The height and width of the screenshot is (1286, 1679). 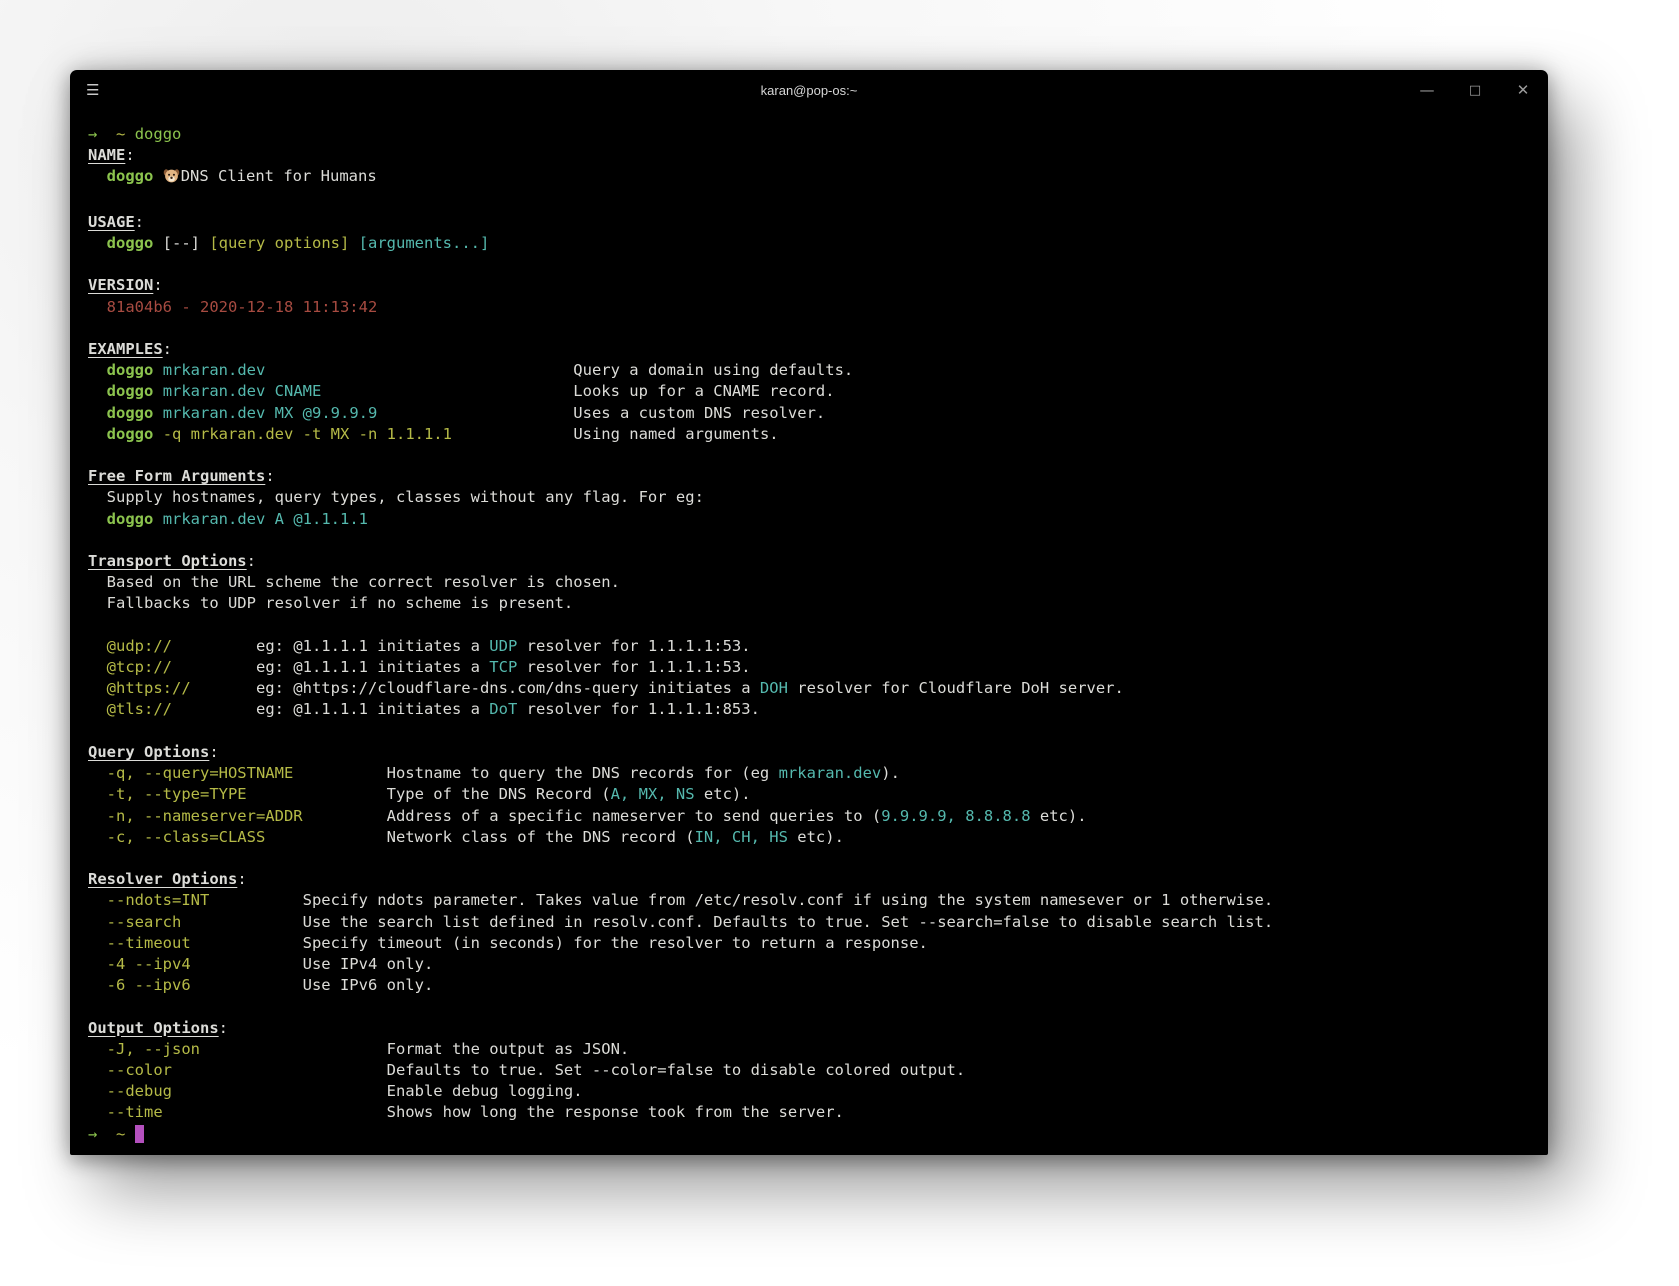 What do you see at coordinates (1427, 90) in the screenshot?
I see `minimize-button: —` at bounding box center [1427, 90].